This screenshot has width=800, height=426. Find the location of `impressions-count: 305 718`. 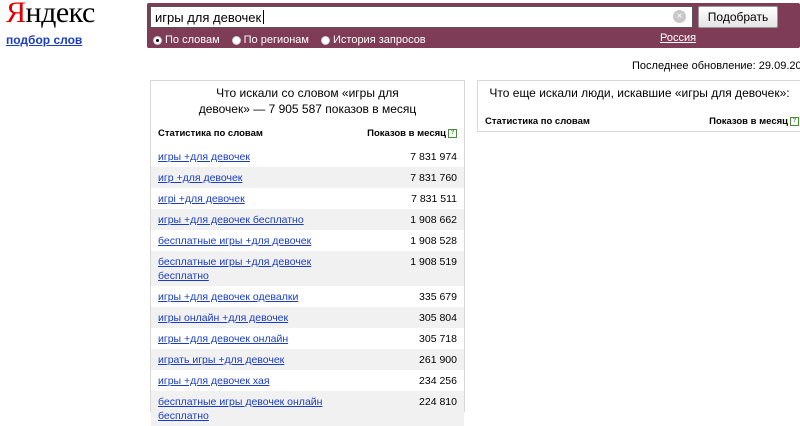

impressions-count: 305 718 is located at coordinates (438, 339).